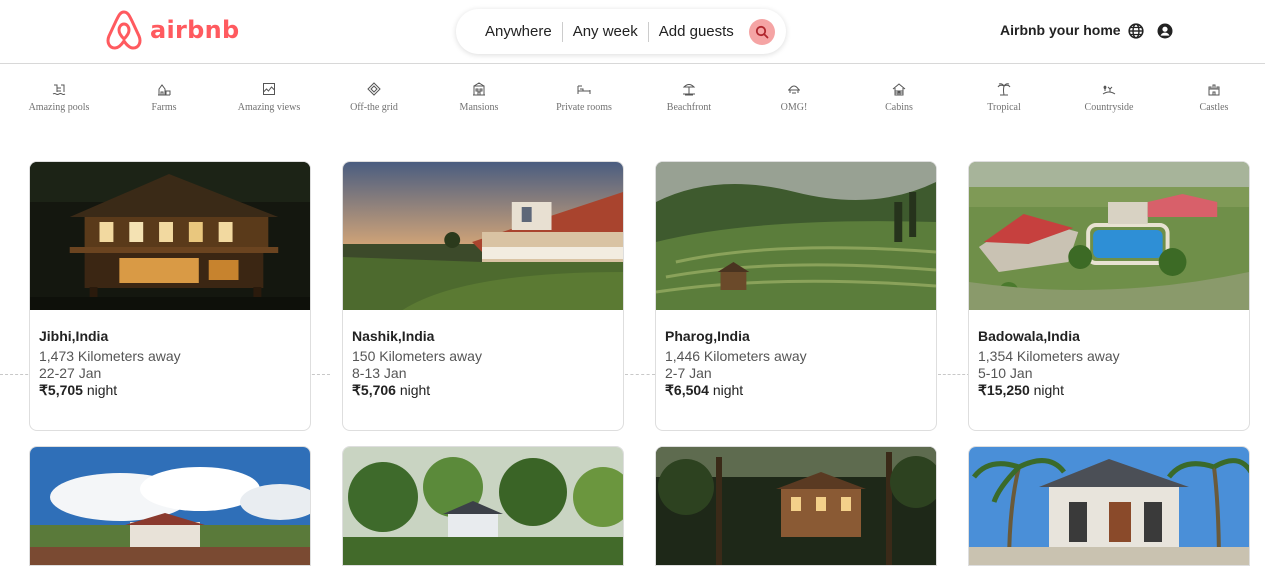 Image resolution: width=1280 pixels, height=566 pixels. I want to click on category-farms: Farms, so click(164, 97).